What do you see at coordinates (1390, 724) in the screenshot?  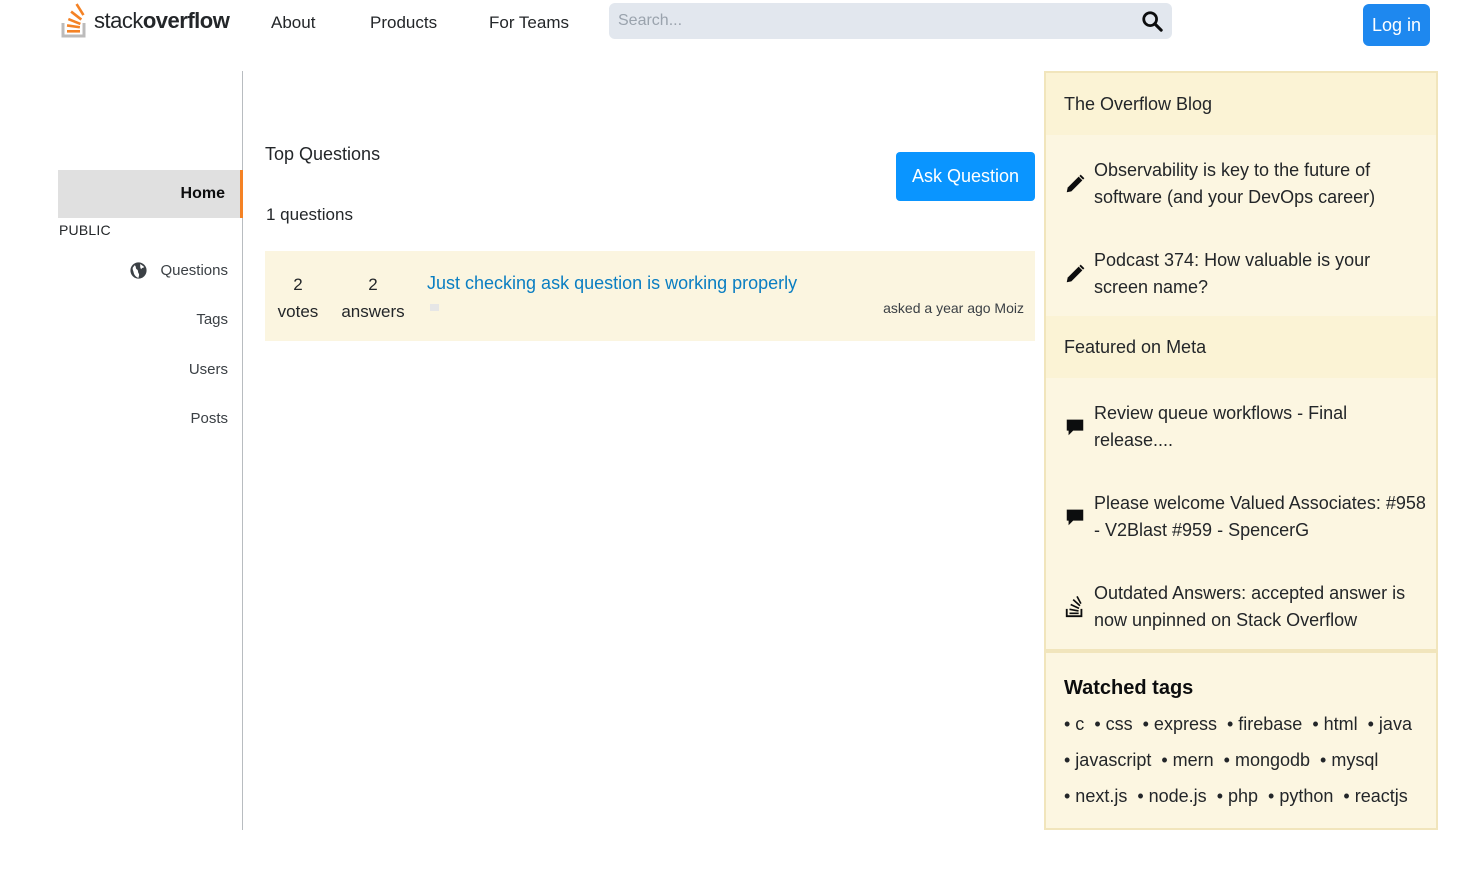 I see `tag-java: • java` at bounding box center [1390, 724].